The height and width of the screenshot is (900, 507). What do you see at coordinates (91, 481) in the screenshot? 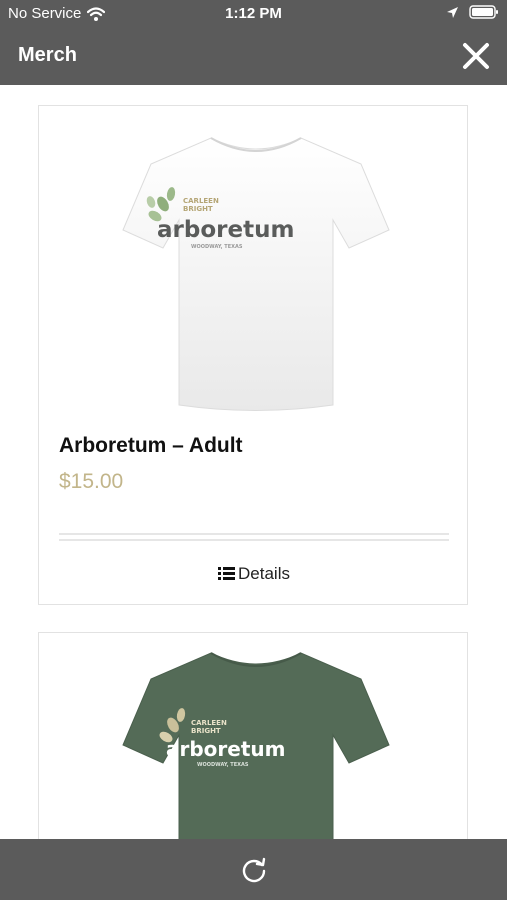
I see `product-price: $15.00` at bounding box center [91, 481].